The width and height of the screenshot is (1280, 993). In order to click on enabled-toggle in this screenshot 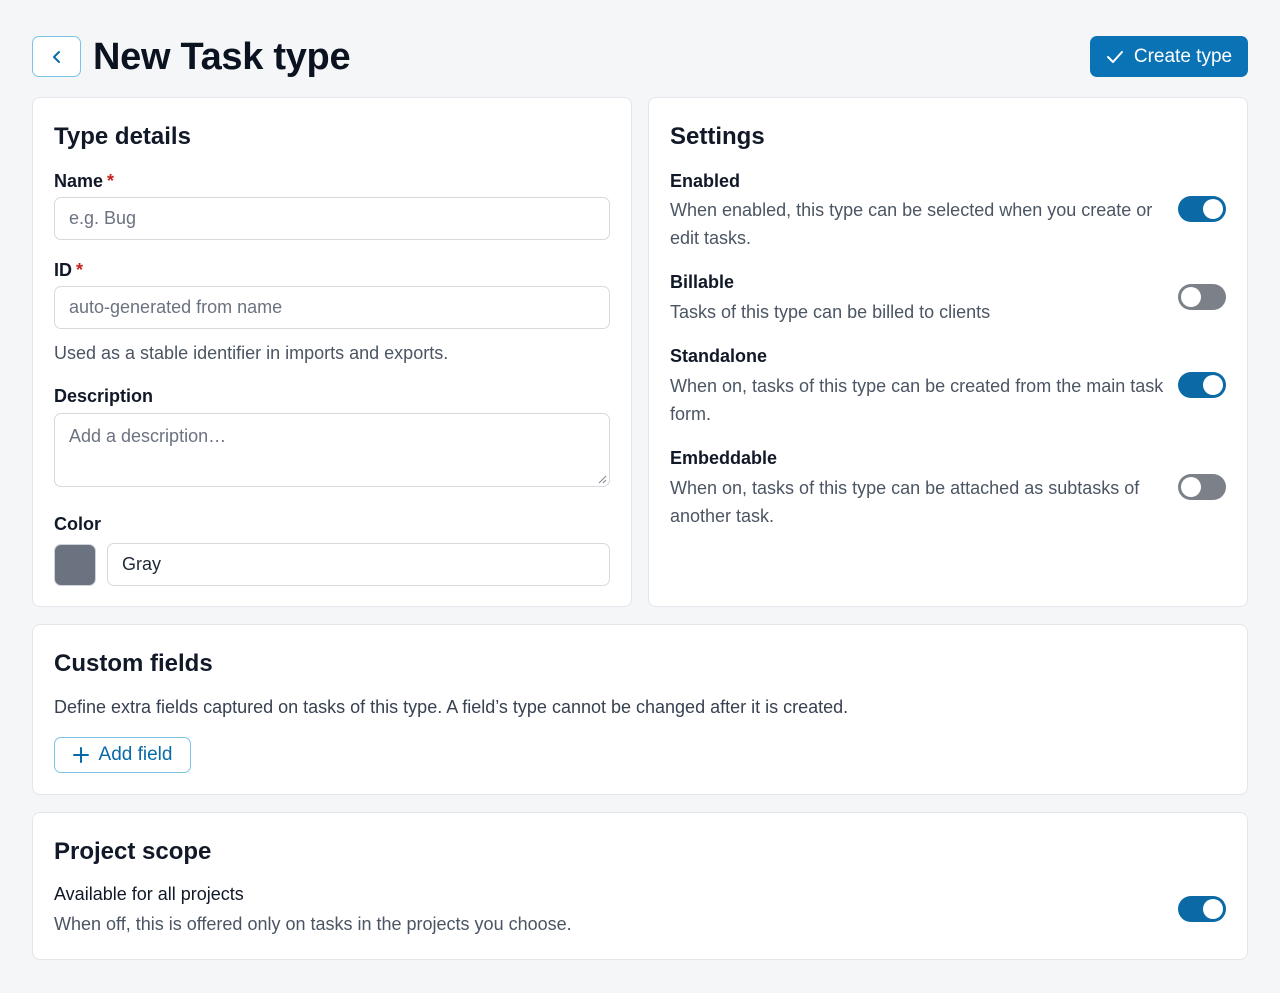, I will do `click(1202, 209)`.